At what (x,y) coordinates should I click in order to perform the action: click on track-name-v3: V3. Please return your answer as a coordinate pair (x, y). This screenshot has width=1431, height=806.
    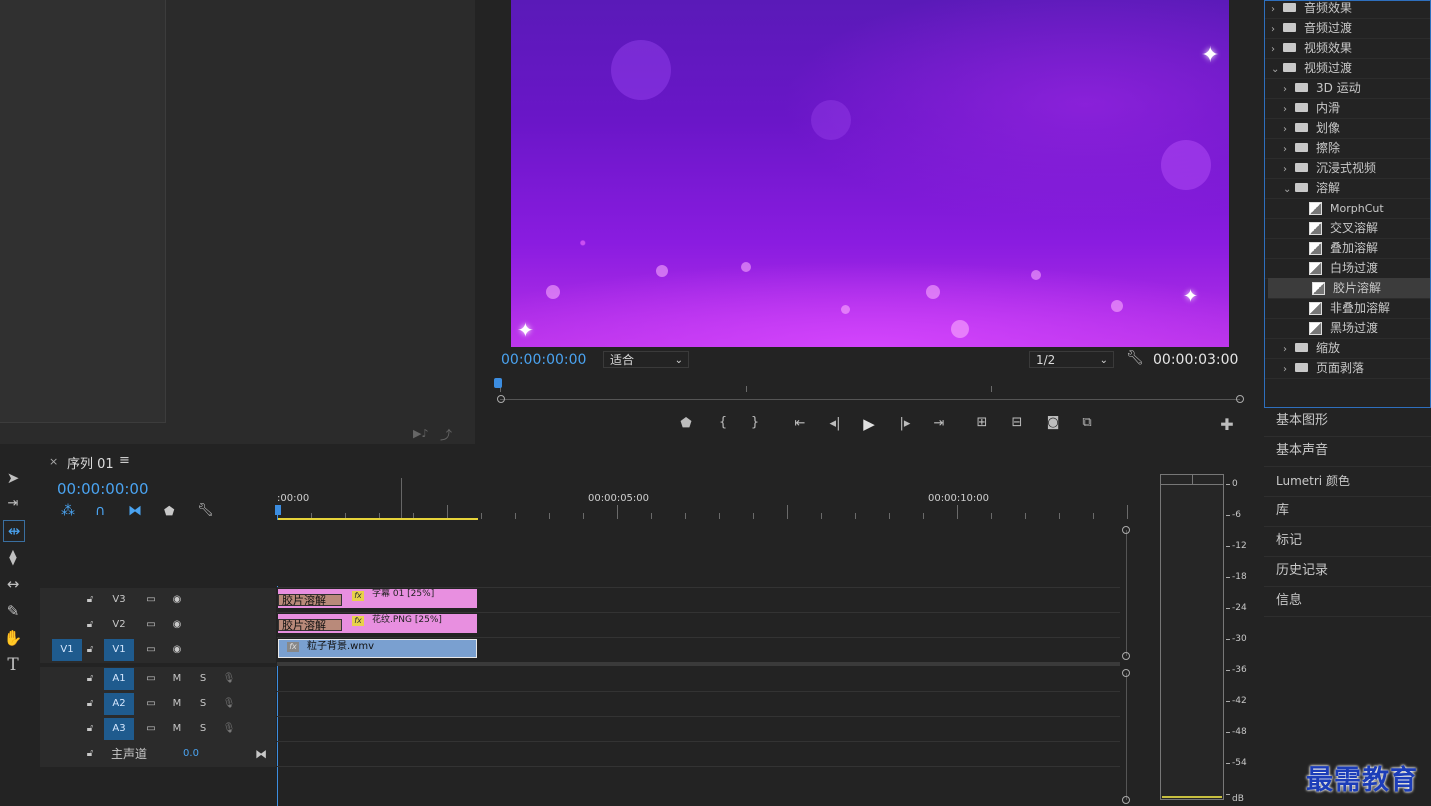
    Looking at the image, I should click on (119, 600).